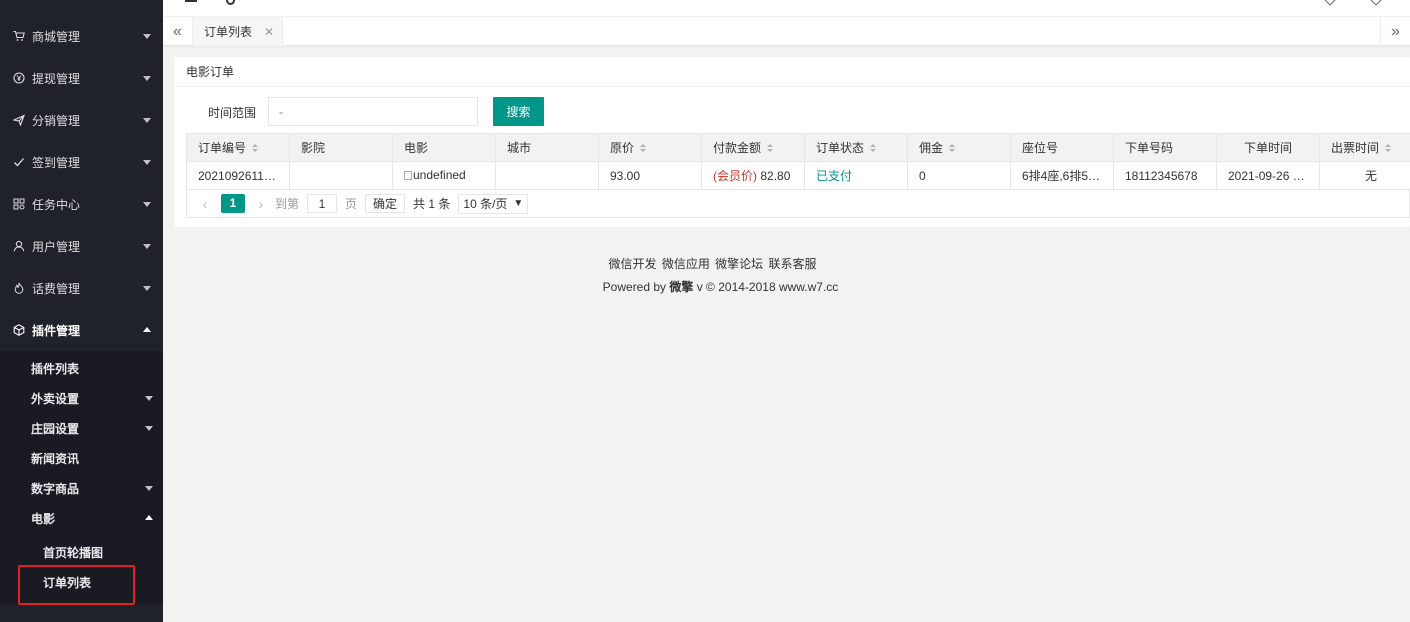 The width and height of the screenshot is (1410, 622). I want to click on sidebar-item-distribution: 分销管理, so click(81, 120).